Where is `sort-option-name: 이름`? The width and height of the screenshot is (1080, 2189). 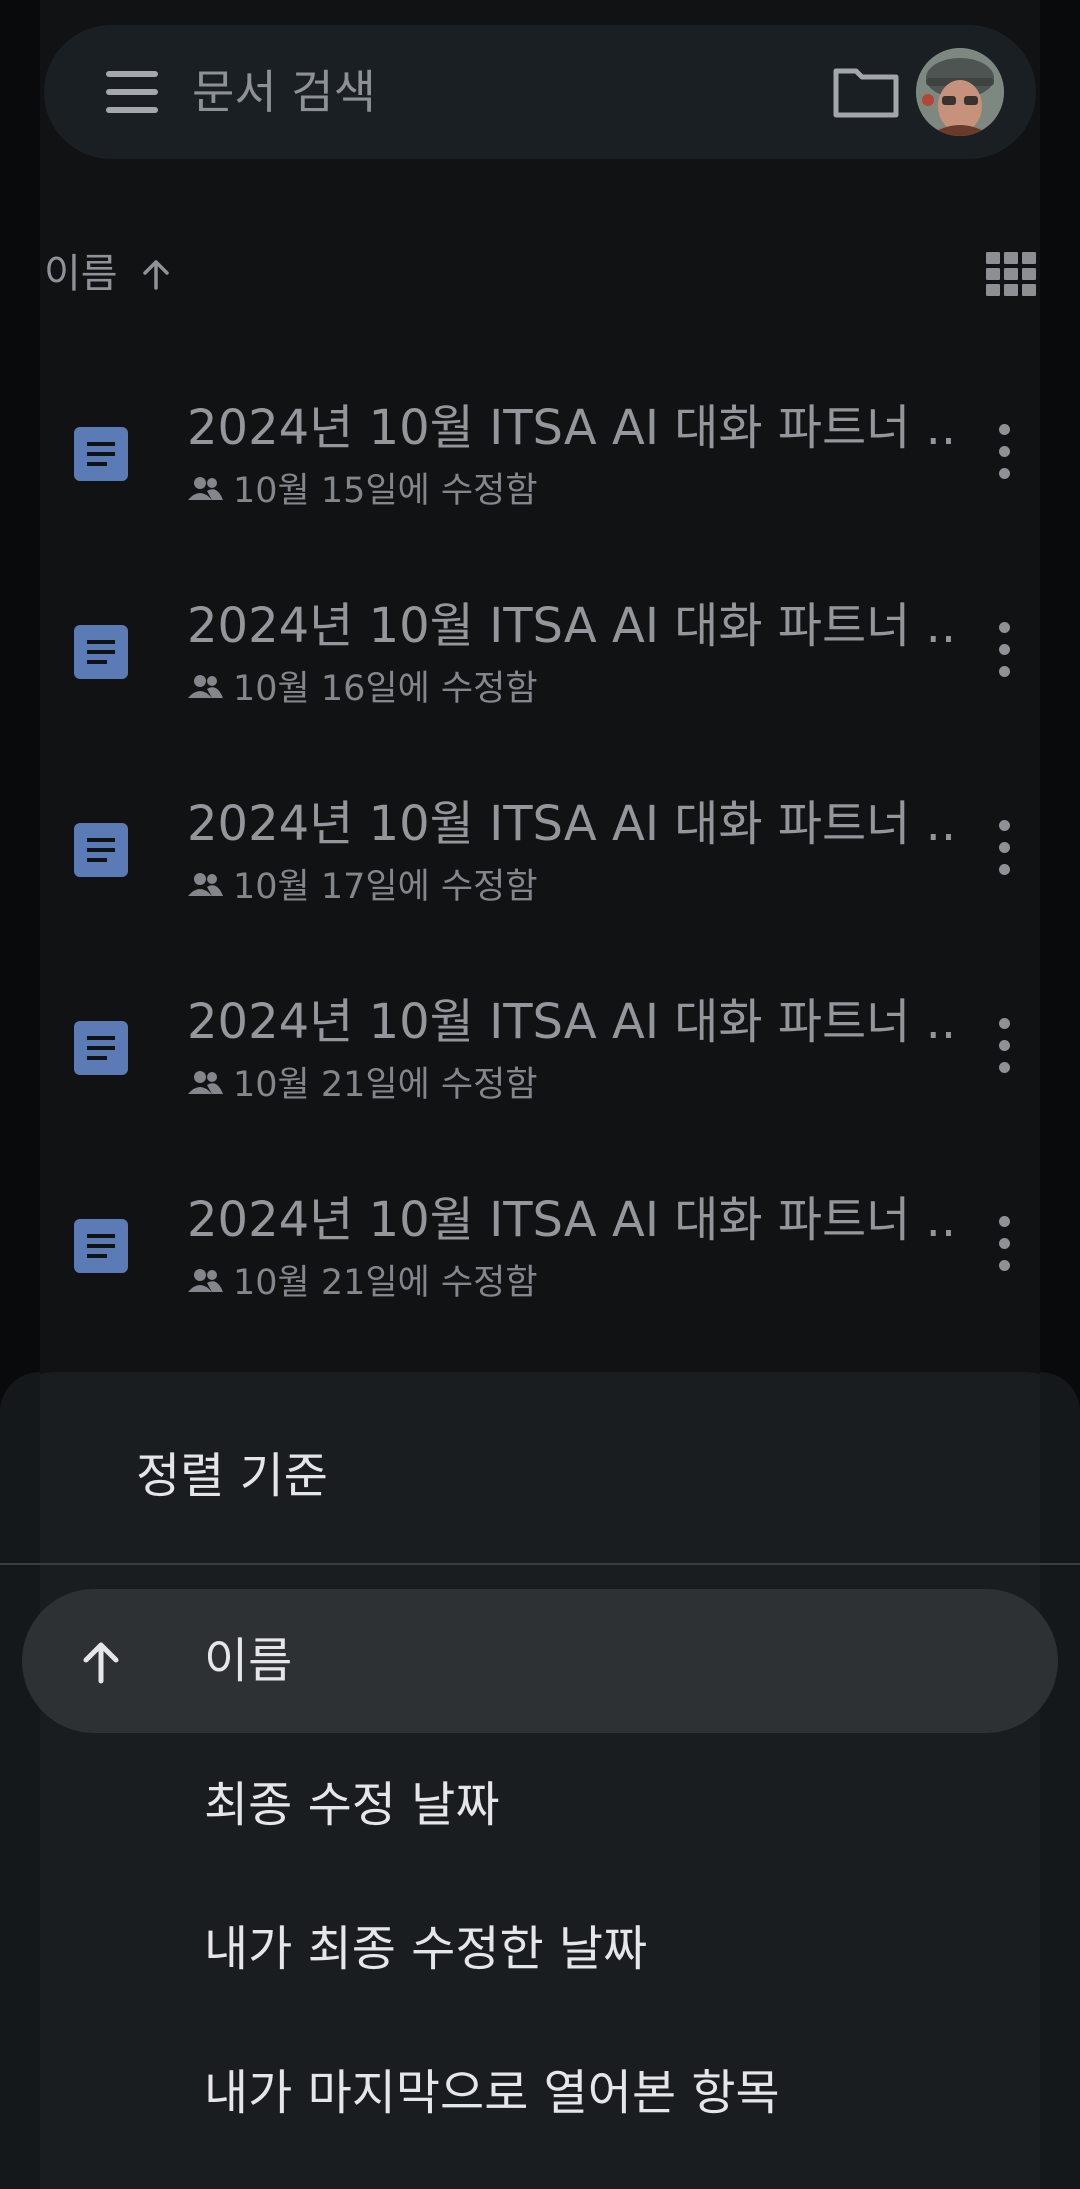
sort-option-name: 이름 is located at coordinates (540, 1661).